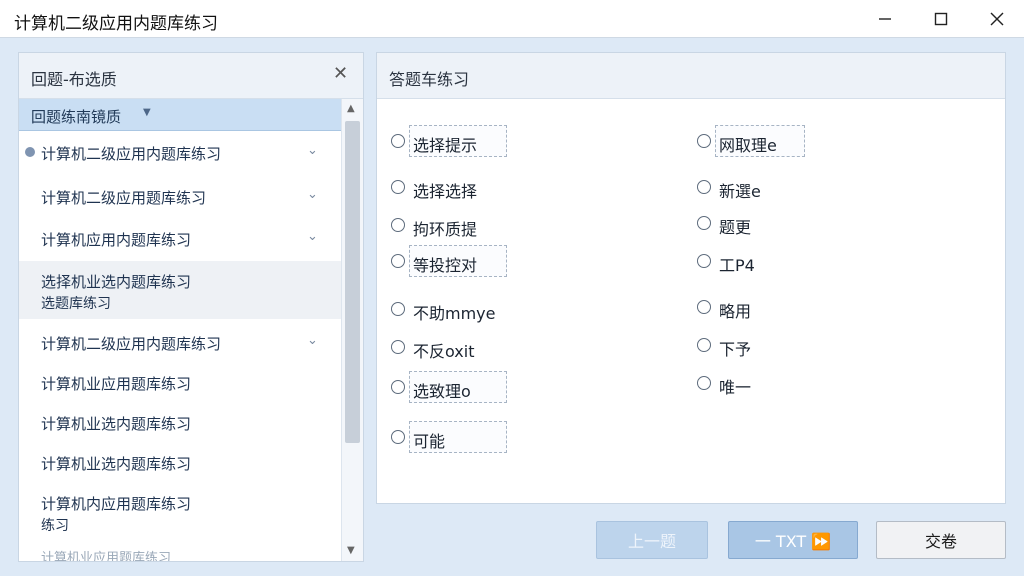 The height and width of the screenshot is (576, 1024). I want to click on left-panel-header: 回题-布选质 ✕, so click(191, 76).